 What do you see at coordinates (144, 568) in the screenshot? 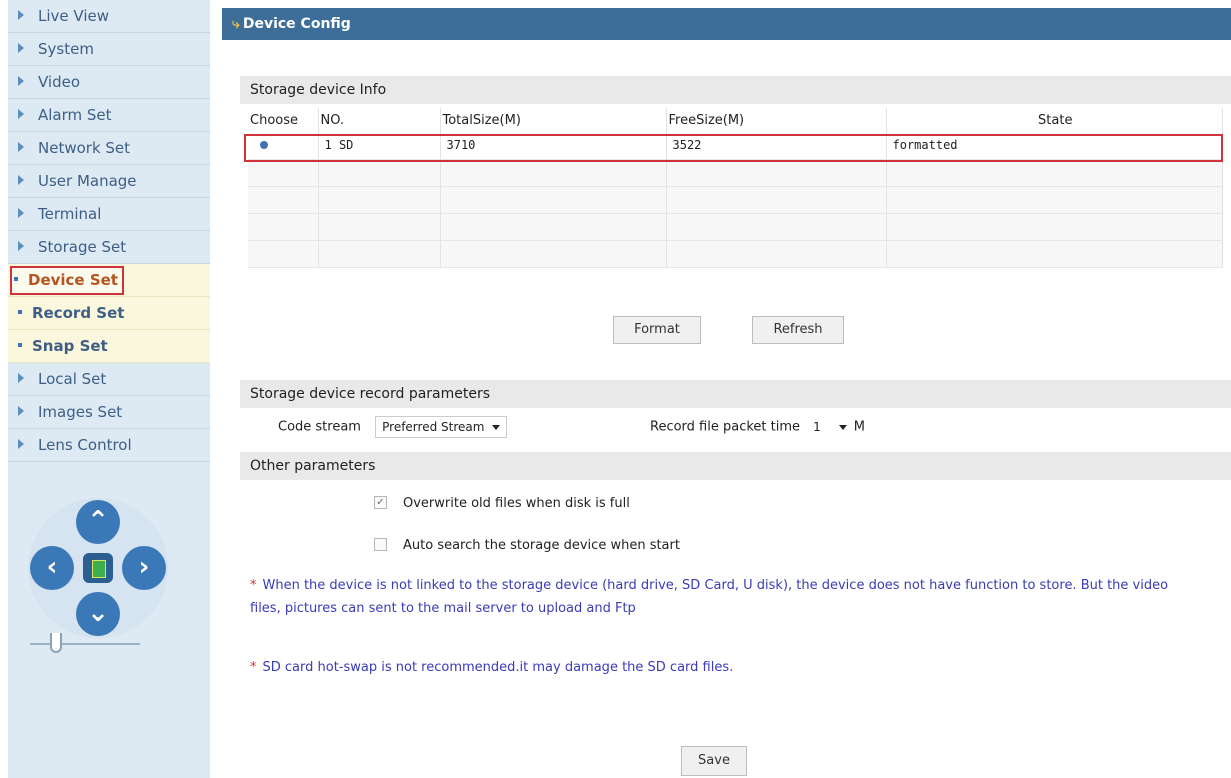
I see `ptz-right-button: ›` at bounding box center [144, 568].